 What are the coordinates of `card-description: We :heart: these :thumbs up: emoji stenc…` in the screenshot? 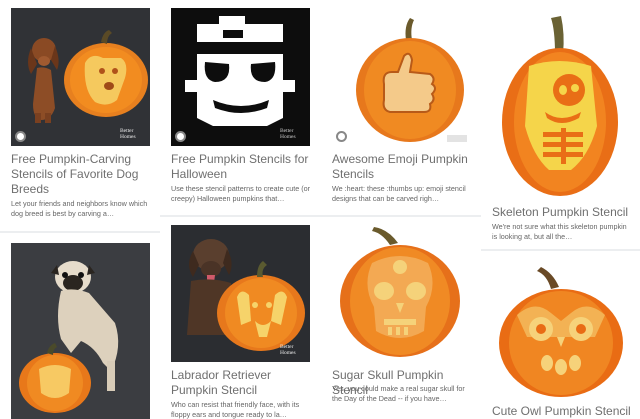 It's located at (399, 193).